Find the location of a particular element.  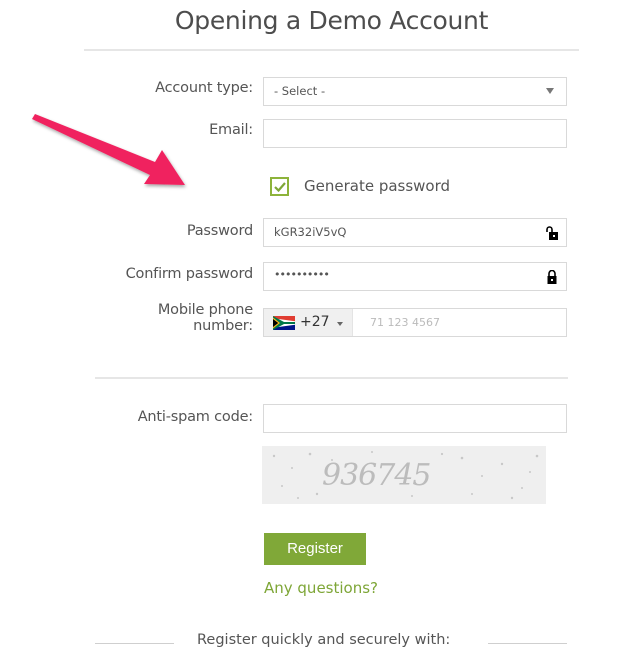

social-register-caption: Register quickly and securely with: is located at coordinates (324, 640).